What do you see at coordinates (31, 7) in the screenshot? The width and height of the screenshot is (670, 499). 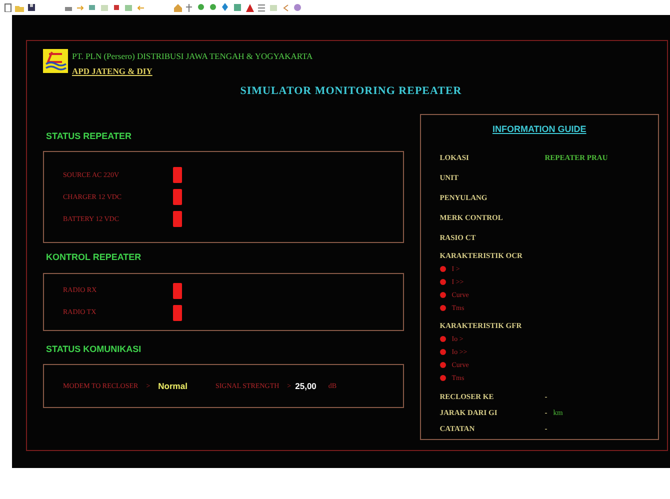 I see `save-icon` at bounding box center [31, 7].